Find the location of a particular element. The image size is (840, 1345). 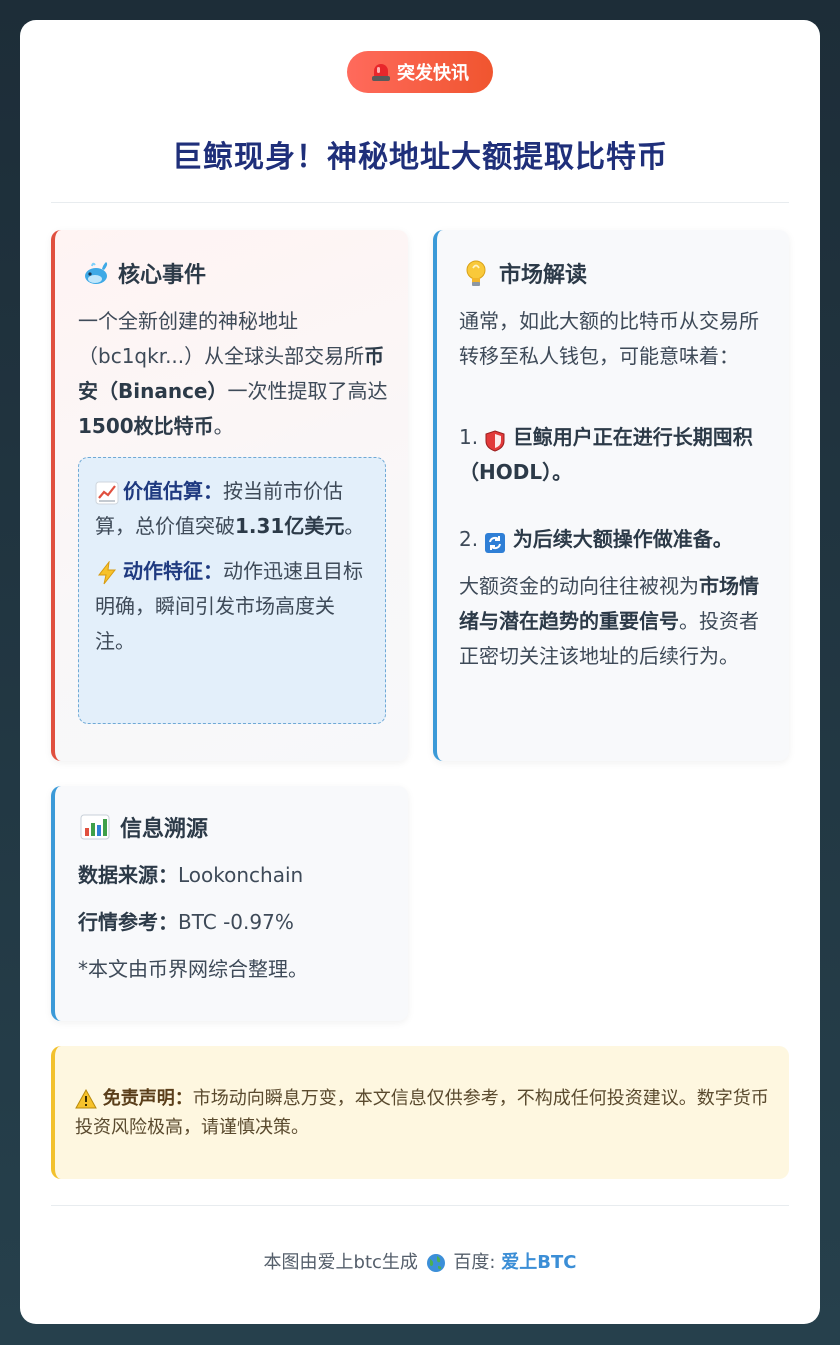

market-intro: 通常，如此大额的比特币从交易所转移至私人钱包，可能意味着： is located at coordinates (609, 338).